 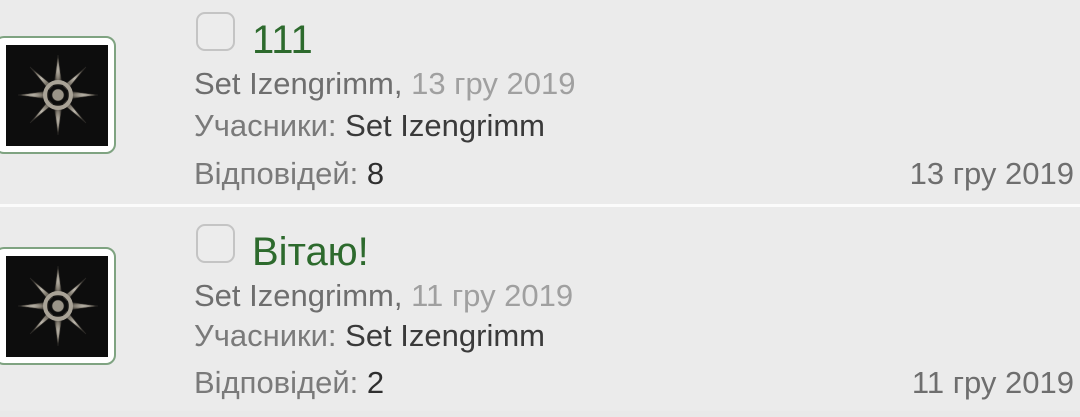 What do you see at coordinates (282, 40) in the screenshot?
I see `thread-title: 111` at bounding box center [282, 40].